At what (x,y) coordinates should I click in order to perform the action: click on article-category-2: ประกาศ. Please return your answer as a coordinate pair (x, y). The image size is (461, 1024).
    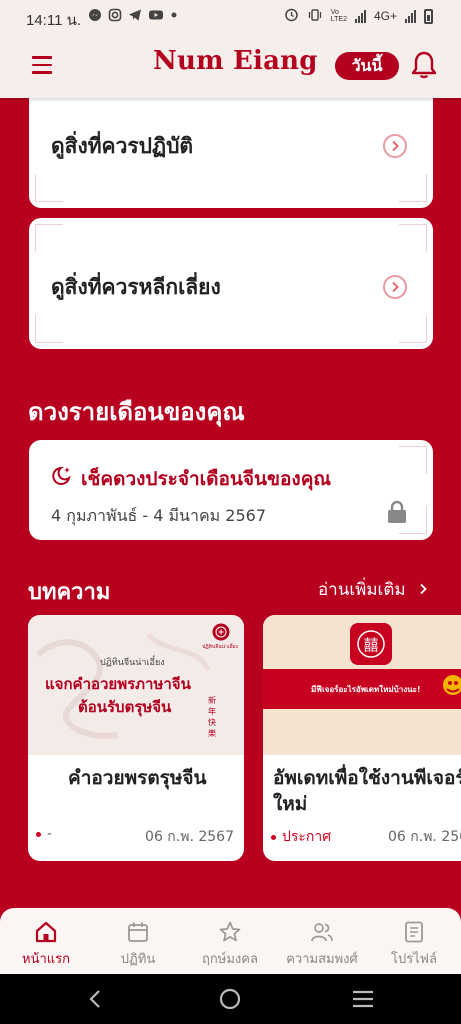
    Looking at the image, I should click on (301, 837).